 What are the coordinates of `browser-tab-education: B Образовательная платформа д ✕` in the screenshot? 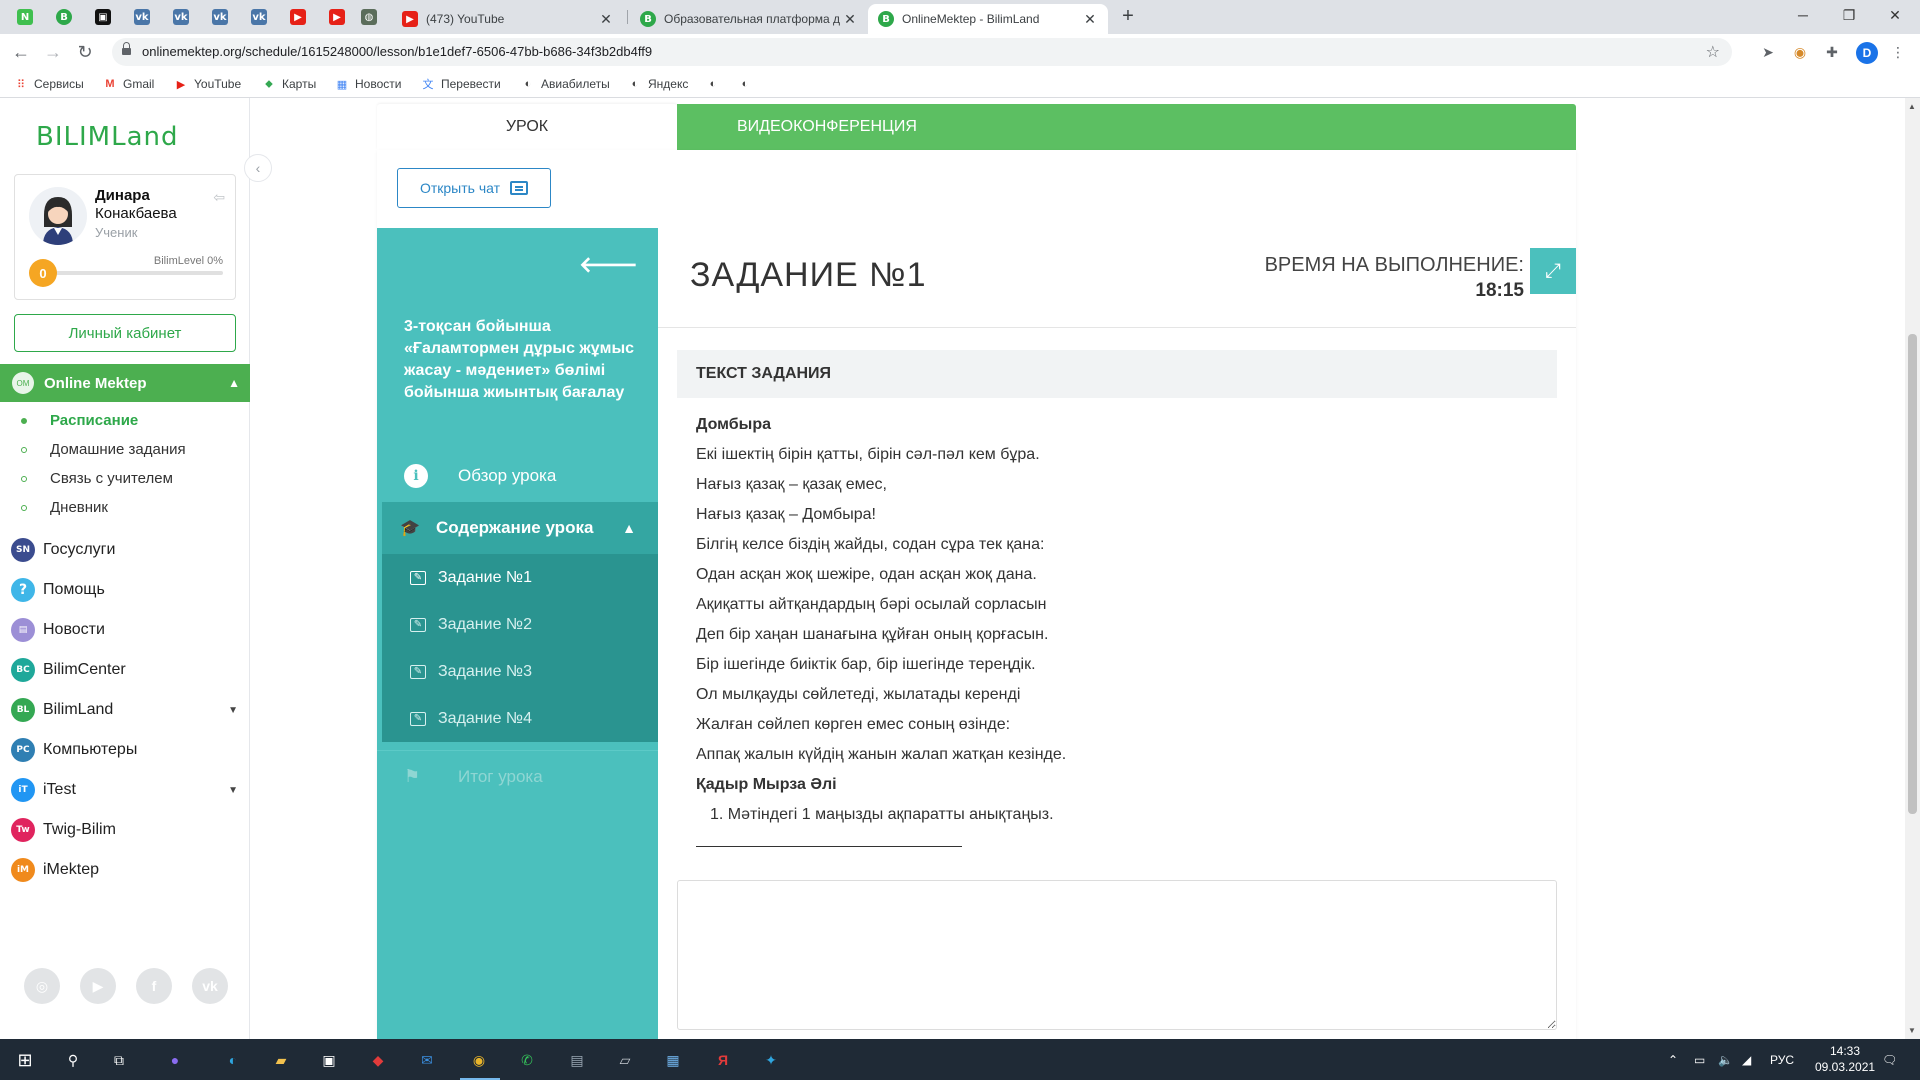 It's located at (749, 19).